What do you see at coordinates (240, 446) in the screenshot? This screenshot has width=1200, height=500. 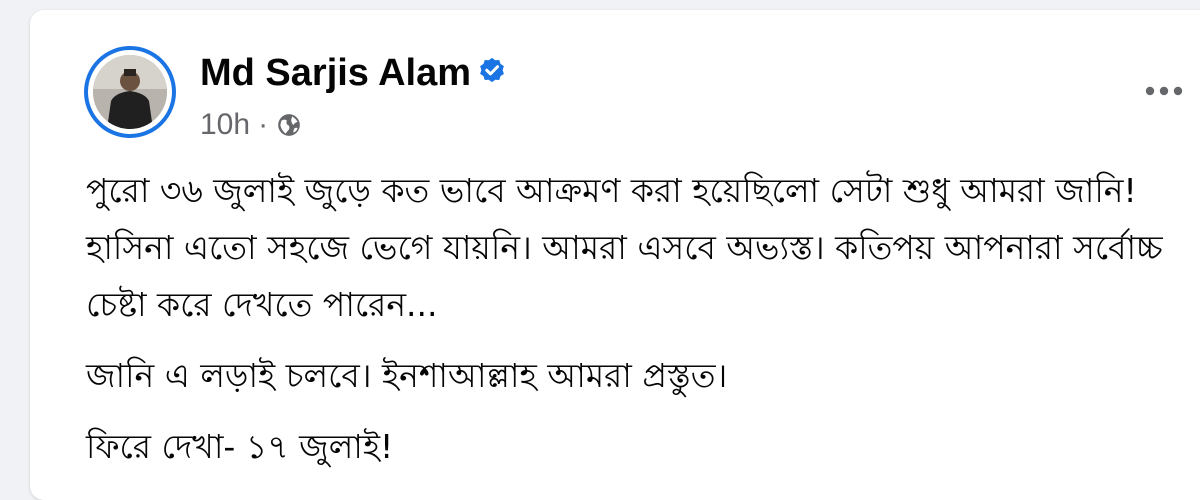 I see `post-paragraph-3: ফিরে দেখা- ১৭ জুলাই!` at bounding box center [240, 446].